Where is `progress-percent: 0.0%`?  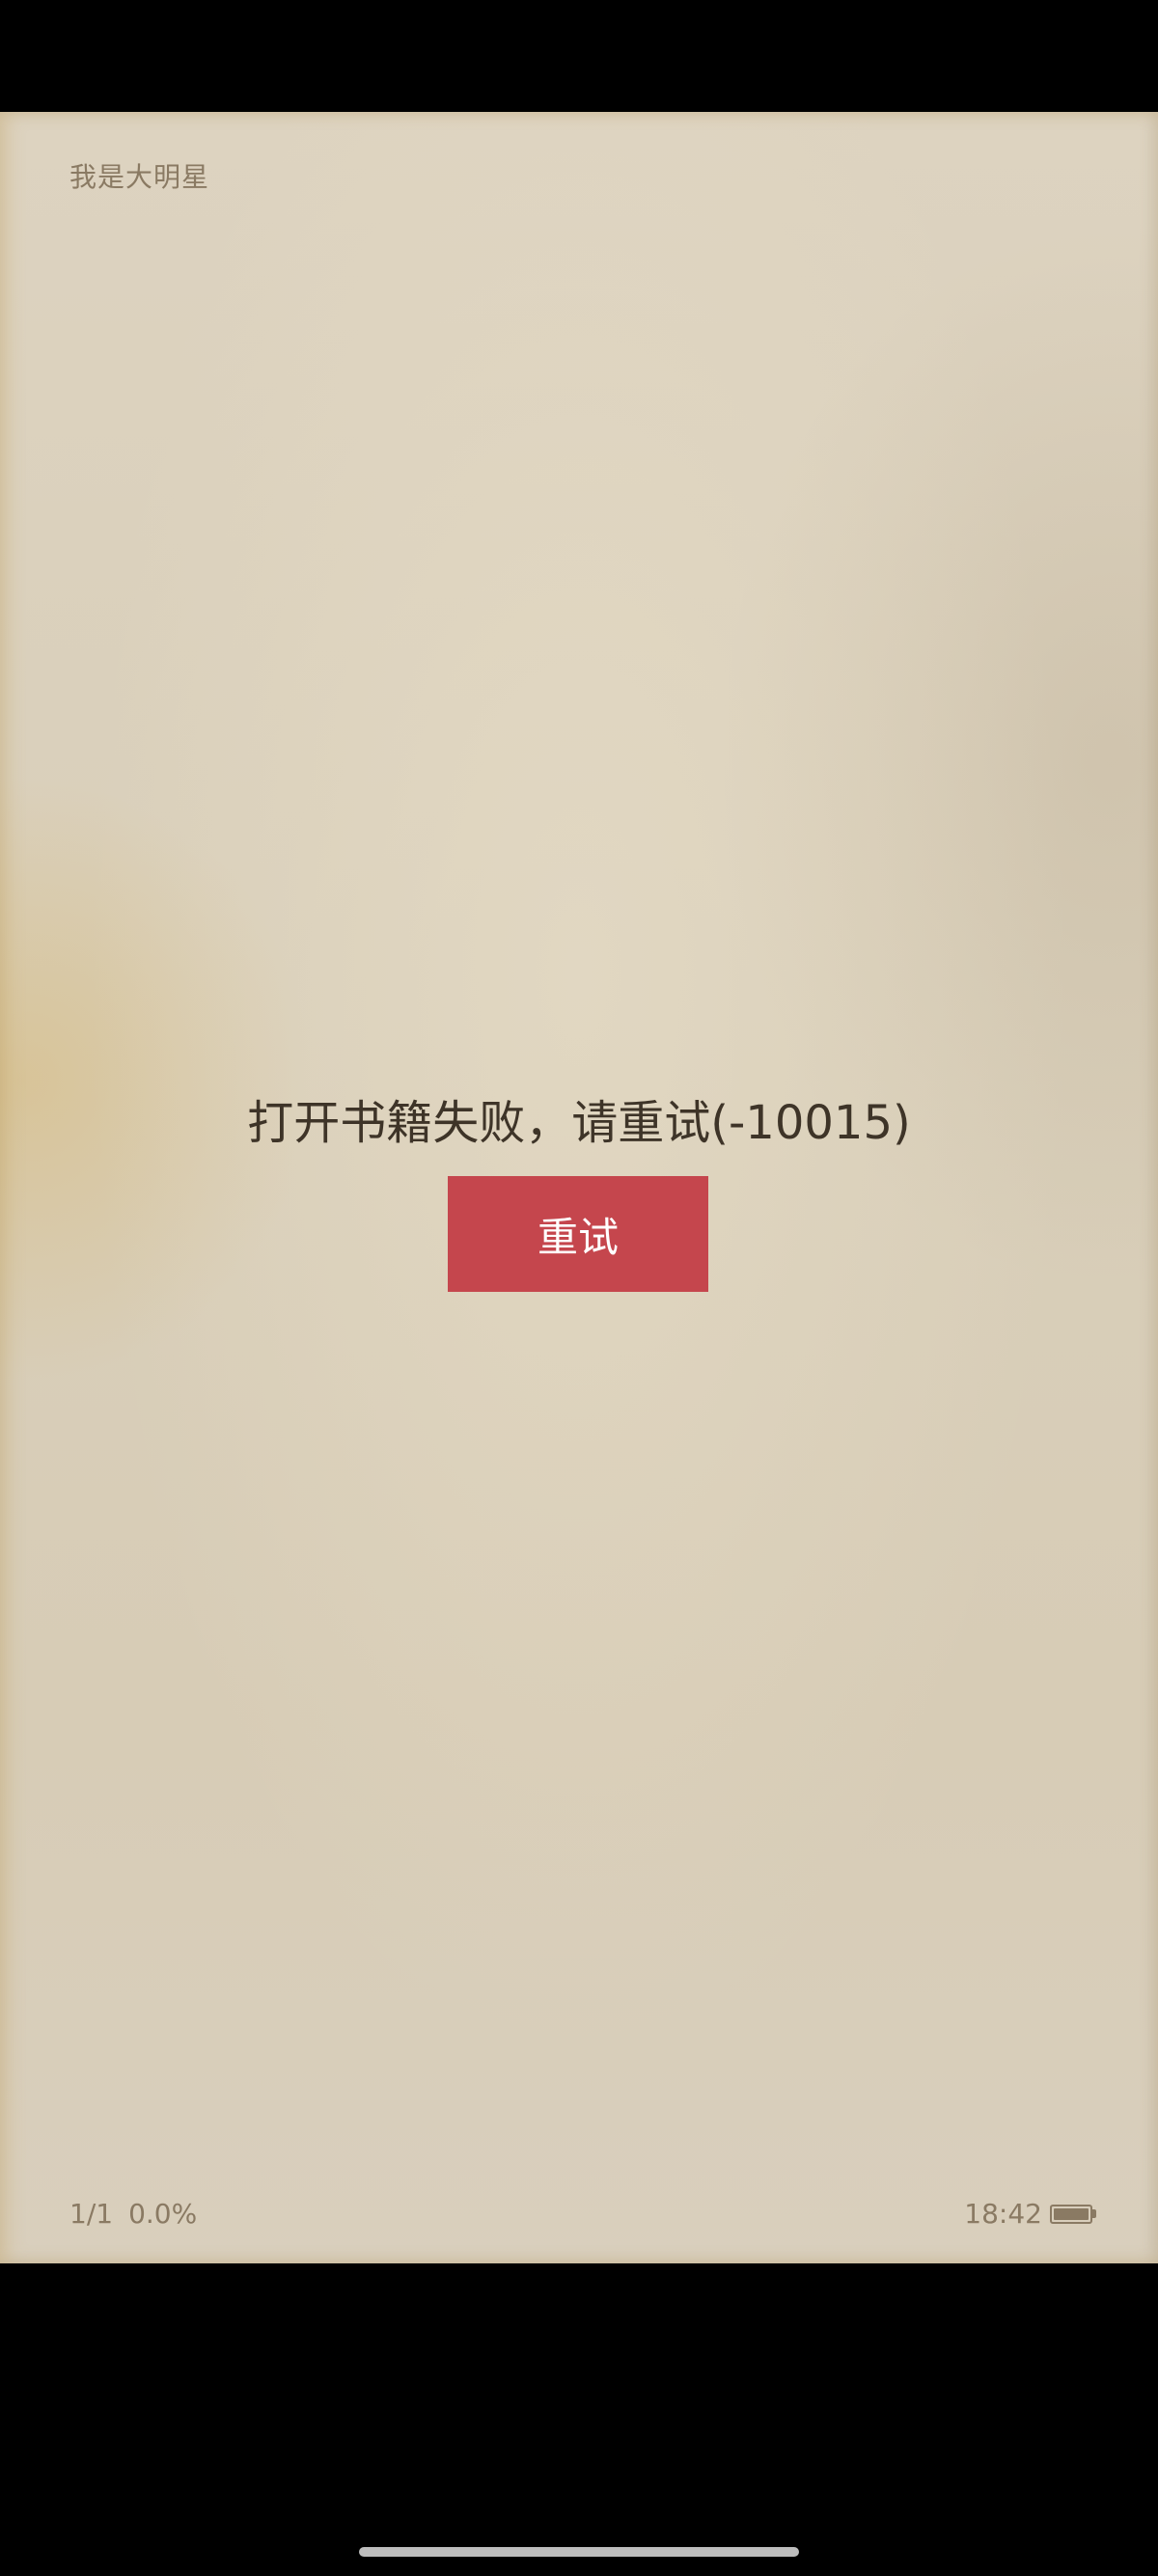 progress-percent: 0.0% is located at coordinates (163, 2214).